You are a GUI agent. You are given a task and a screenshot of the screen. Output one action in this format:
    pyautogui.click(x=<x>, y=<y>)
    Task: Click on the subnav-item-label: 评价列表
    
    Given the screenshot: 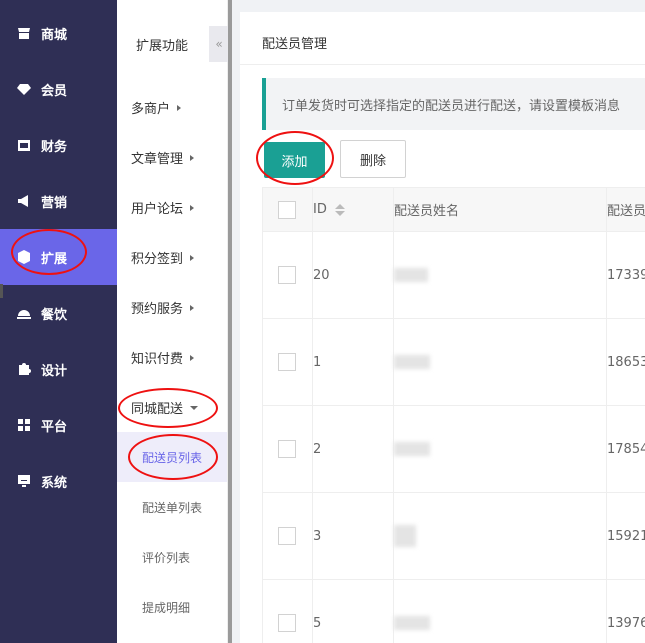 What is the action you would take?
    pyautogui.click(x=166, y=557)
    